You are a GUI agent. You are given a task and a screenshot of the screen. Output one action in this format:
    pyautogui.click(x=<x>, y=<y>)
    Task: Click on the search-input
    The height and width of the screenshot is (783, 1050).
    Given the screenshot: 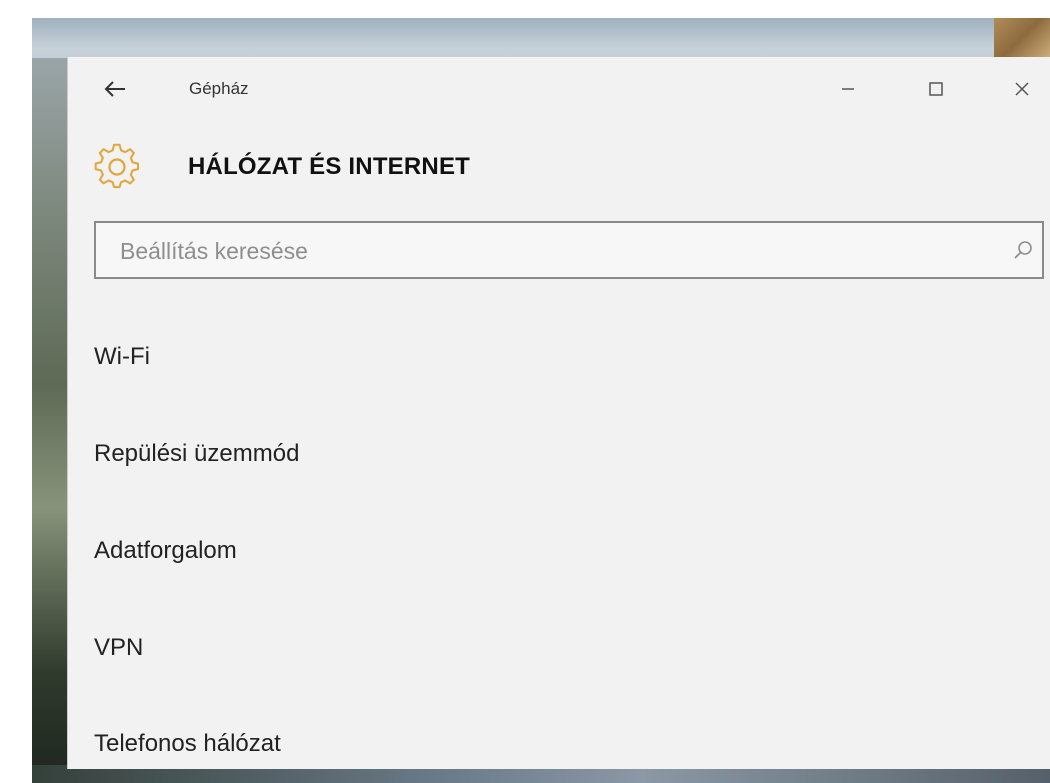 What is the action you would take?
    pyautogui.click(x=550, y=251)
    